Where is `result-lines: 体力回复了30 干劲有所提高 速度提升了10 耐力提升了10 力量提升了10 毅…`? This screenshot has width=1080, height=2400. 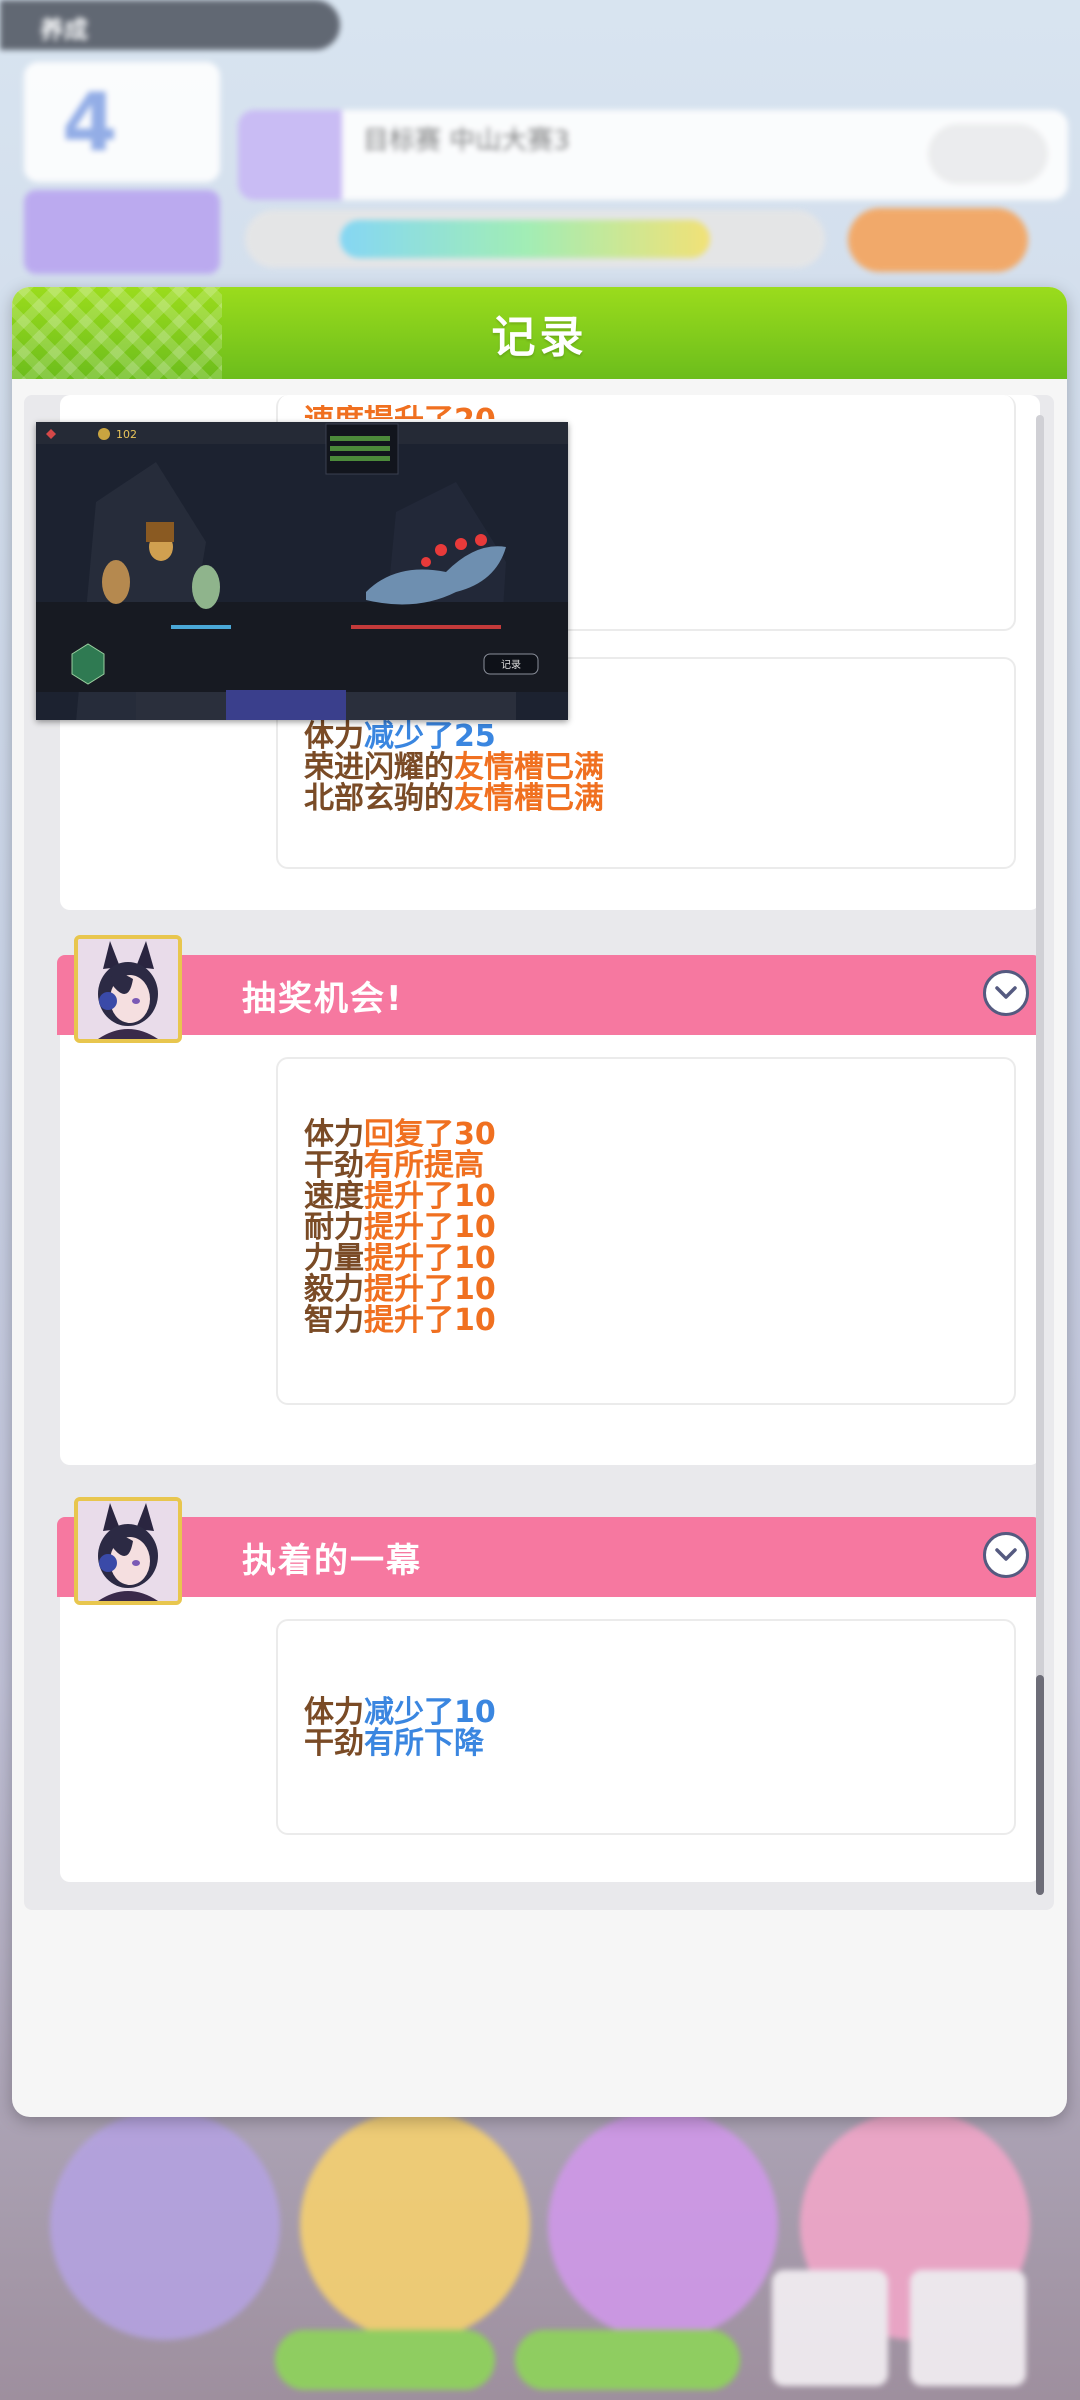
result-lines: 体力回复了30 干劲有所提高 速度提升了10 耐力提升了10 力量提升了10 毅… is located at coordinates (400, 1227).